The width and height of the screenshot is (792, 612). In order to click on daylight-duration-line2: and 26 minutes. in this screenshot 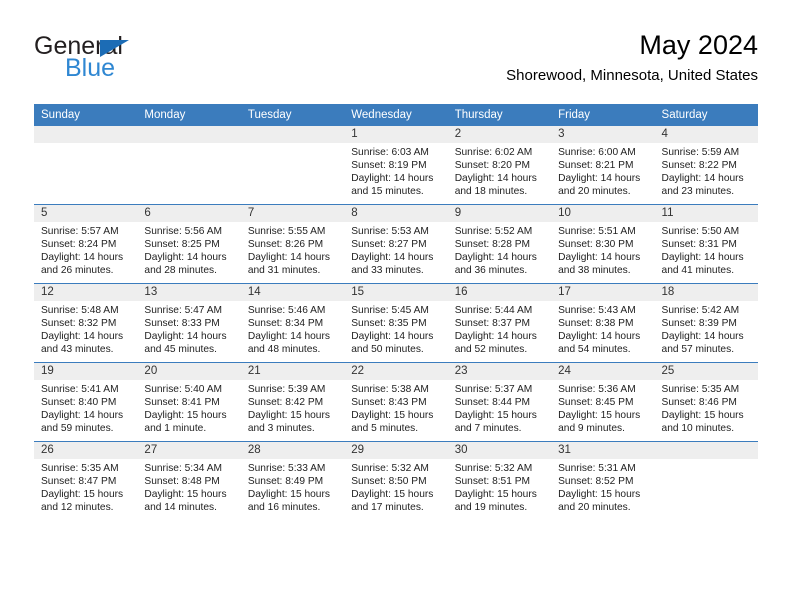, I will do `click(77, 270)`.